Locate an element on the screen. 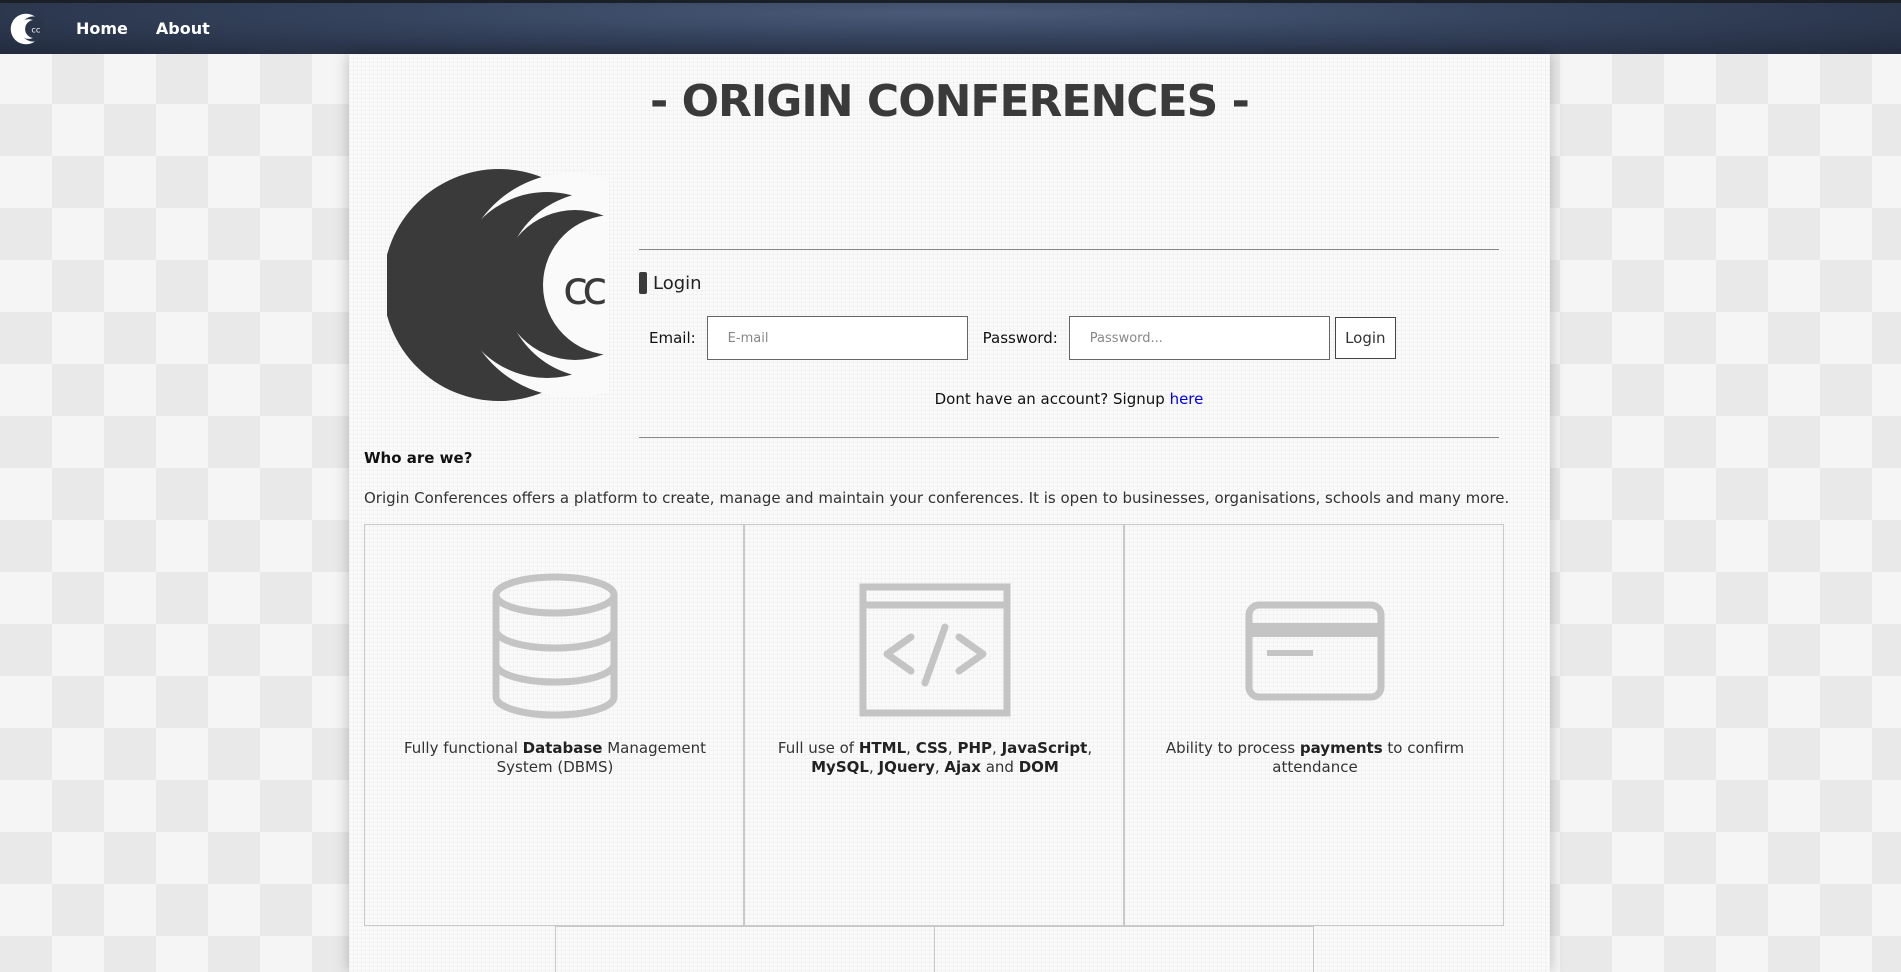  nav-about-link: About is located at coordinates (183, 28).